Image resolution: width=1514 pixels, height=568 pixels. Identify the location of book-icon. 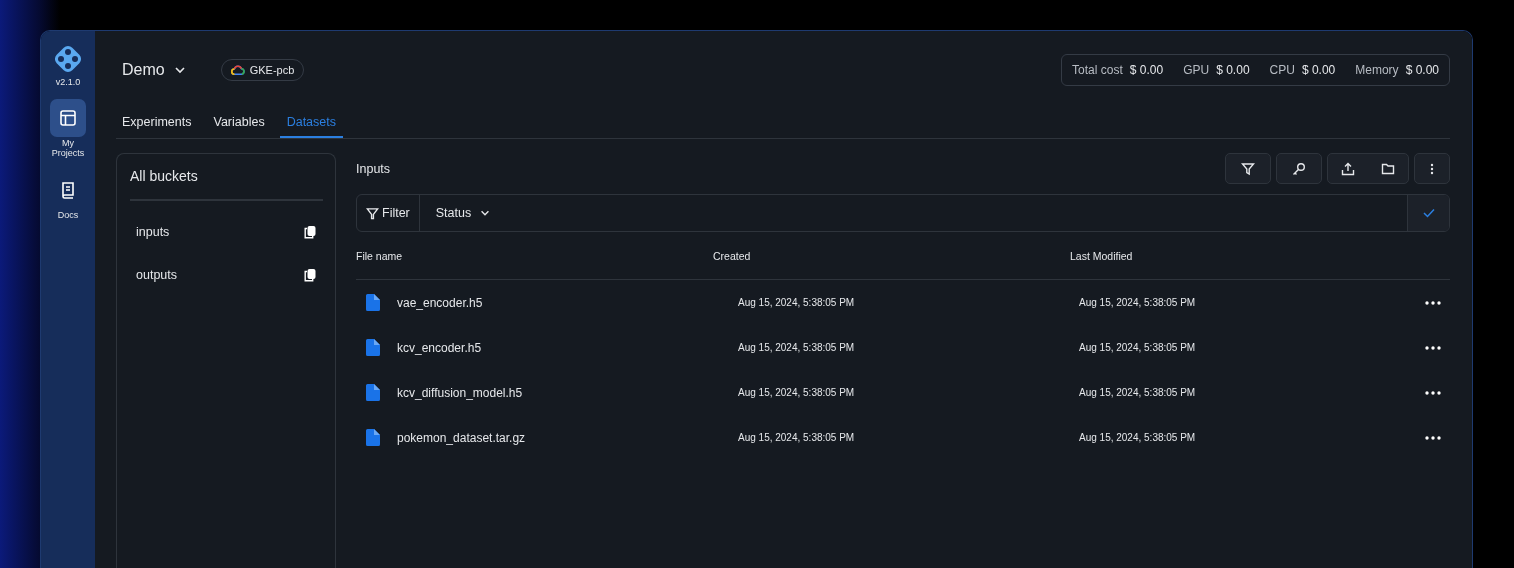
(68, 189).